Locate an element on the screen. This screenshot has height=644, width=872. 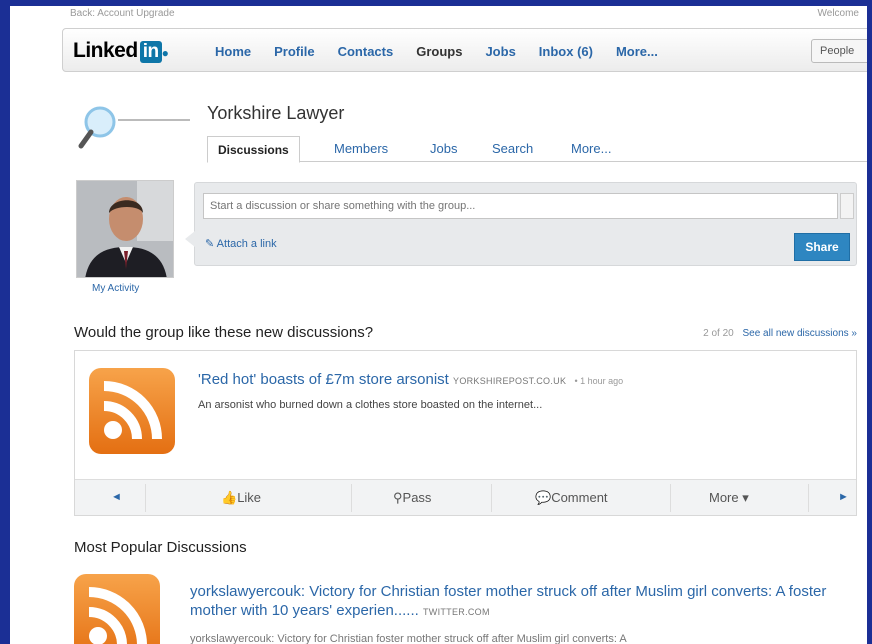
suggestions-pager: 2 of 20 See all new discussions » is located at coordinates (780, 333).